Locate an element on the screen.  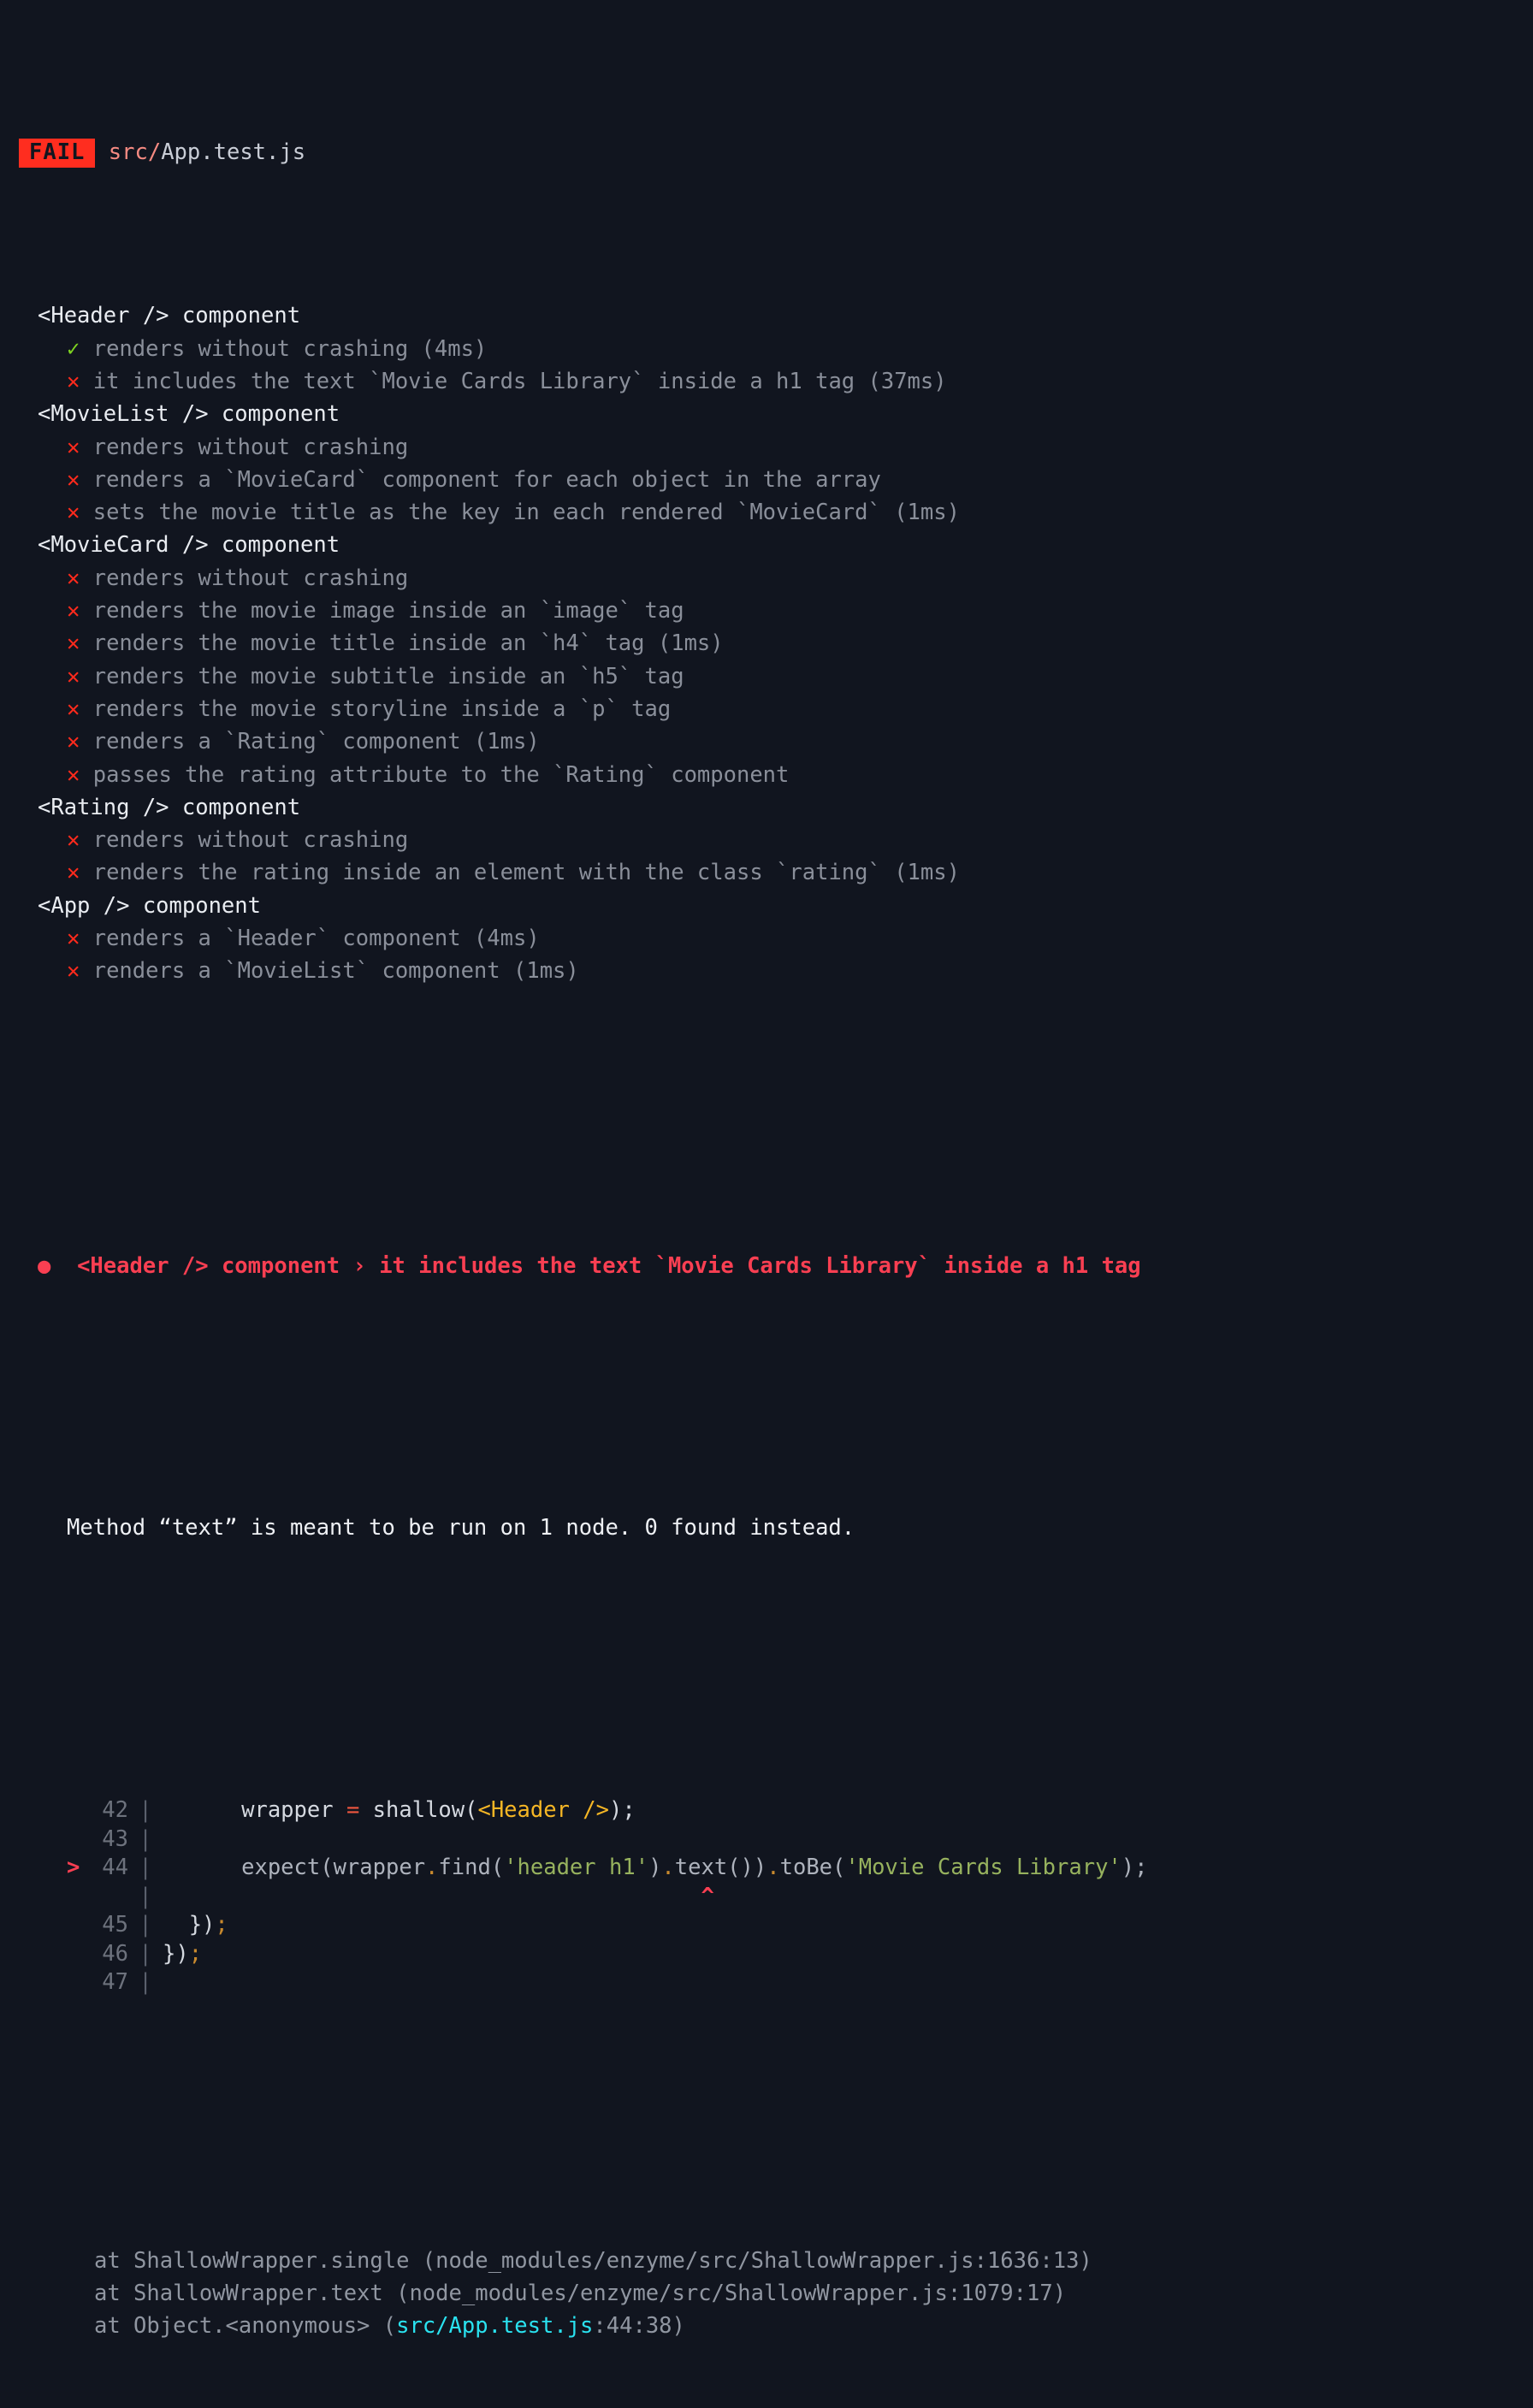
code-line: 43 | is located at coordinates (800, 1837).